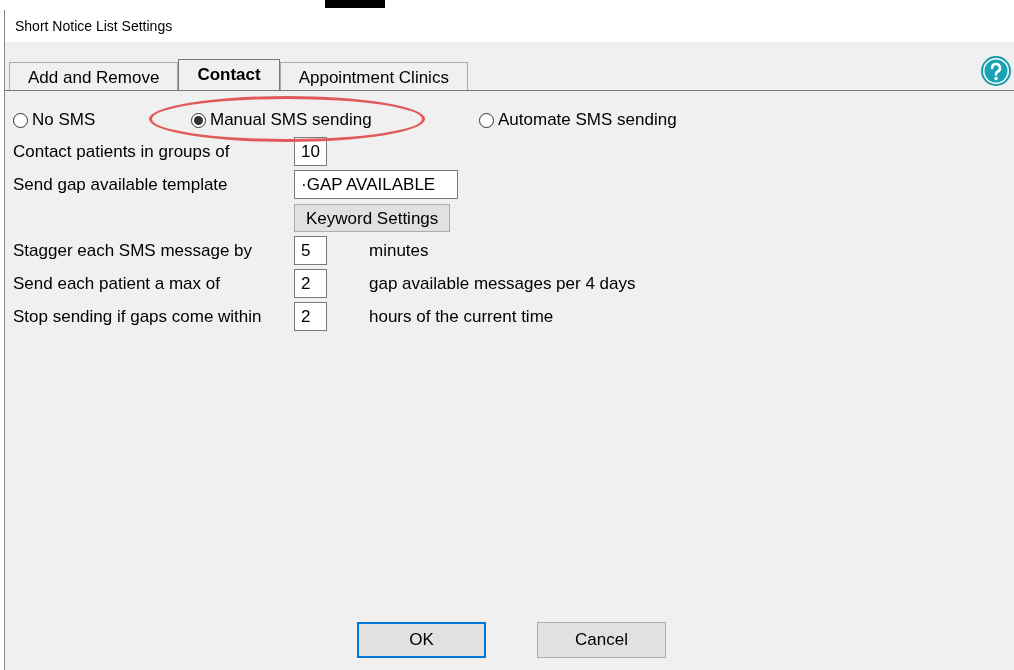 This screenshot has height=670, width=1014. I want to click on cancel-button: Cancel, so click(601, 640).